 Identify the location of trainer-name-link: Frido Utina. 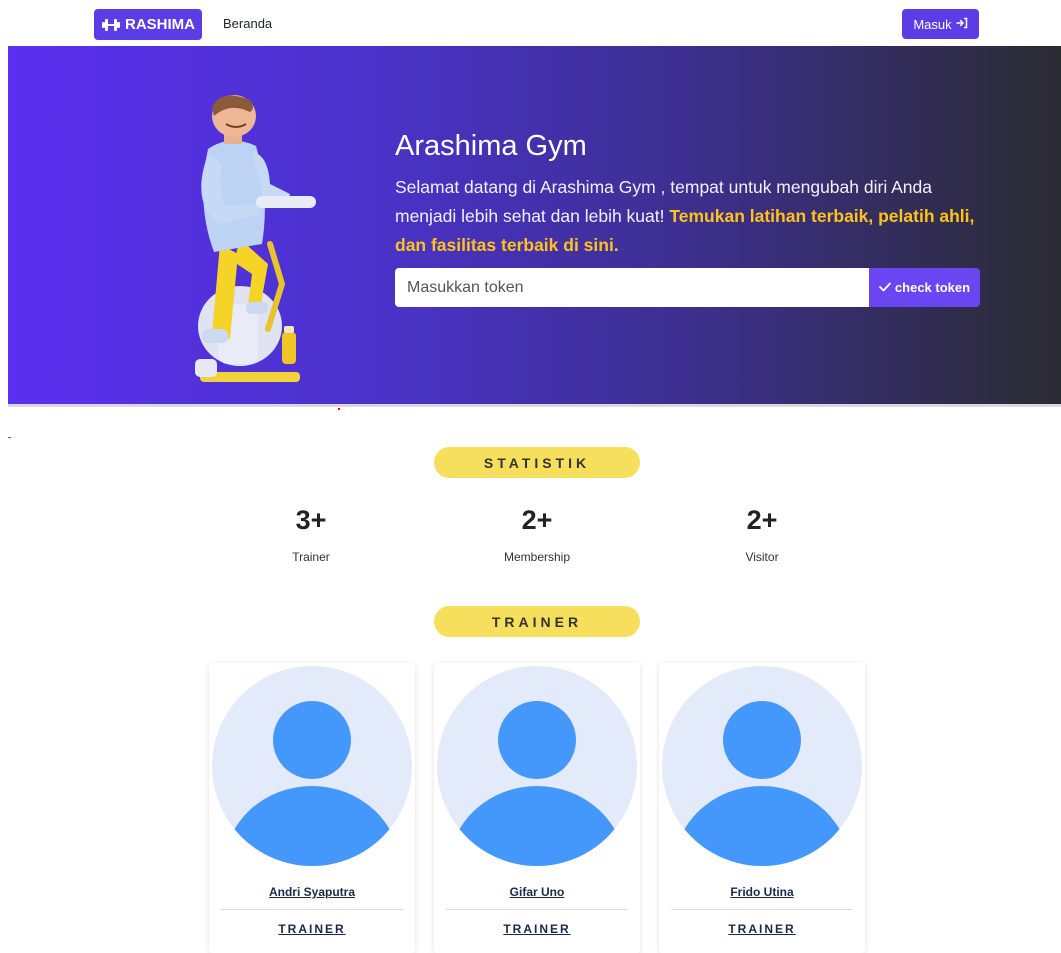
(762, 892).